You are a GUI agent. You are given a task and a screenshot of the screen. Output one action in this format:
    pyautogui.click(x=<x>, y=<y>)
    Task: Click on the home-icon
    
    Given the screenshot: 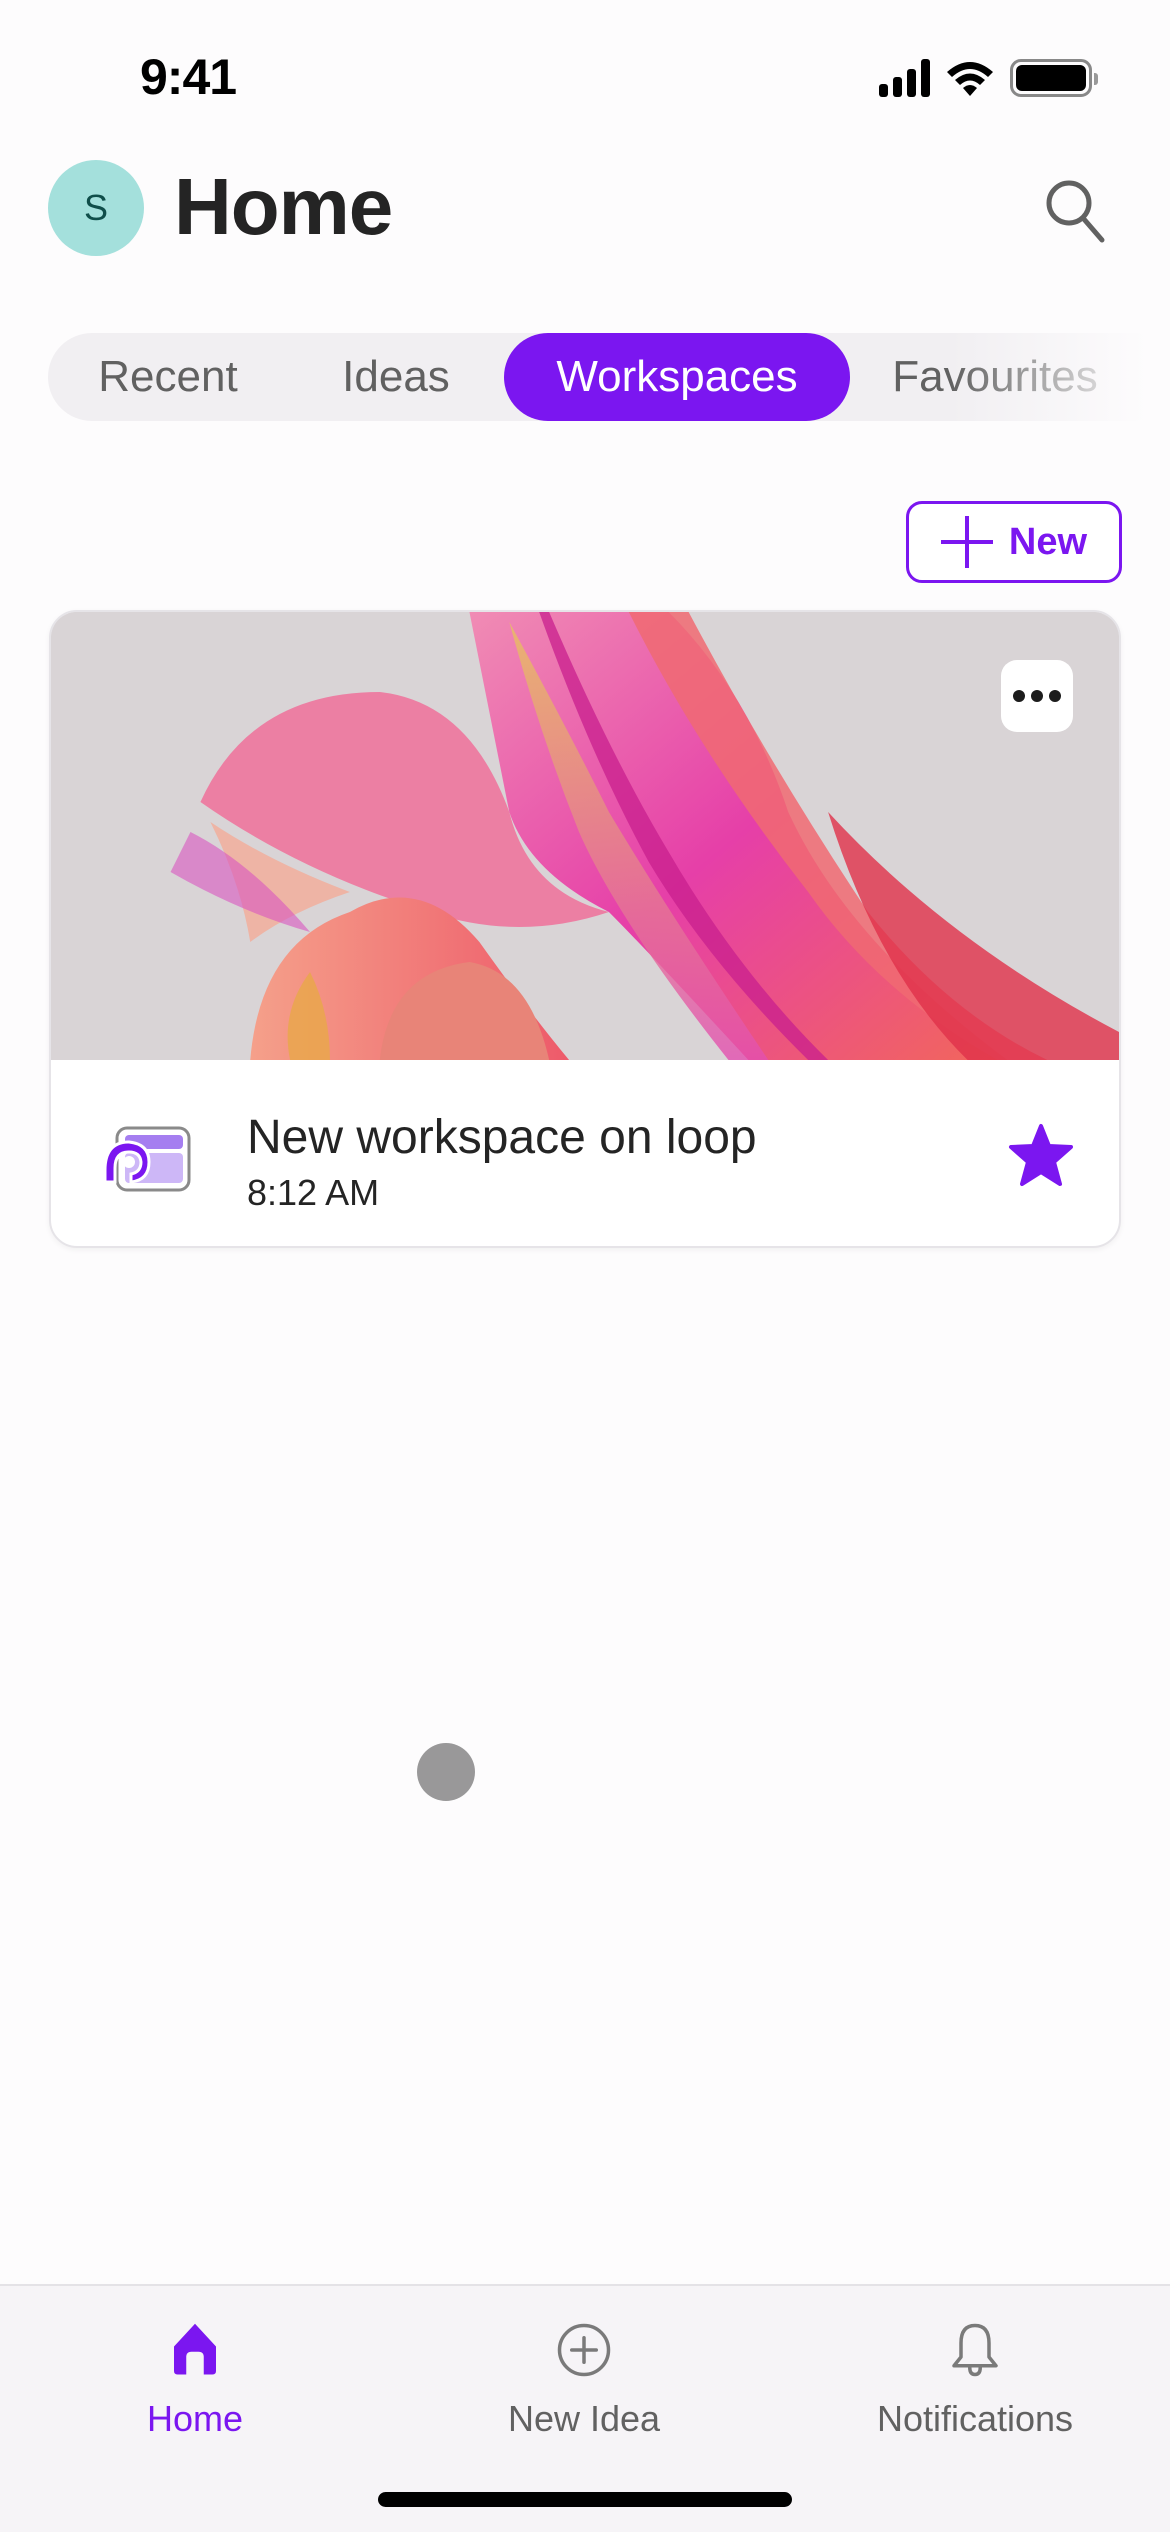 What is the action you would take?
    pyautogui.click(x=195, y=2349)
    